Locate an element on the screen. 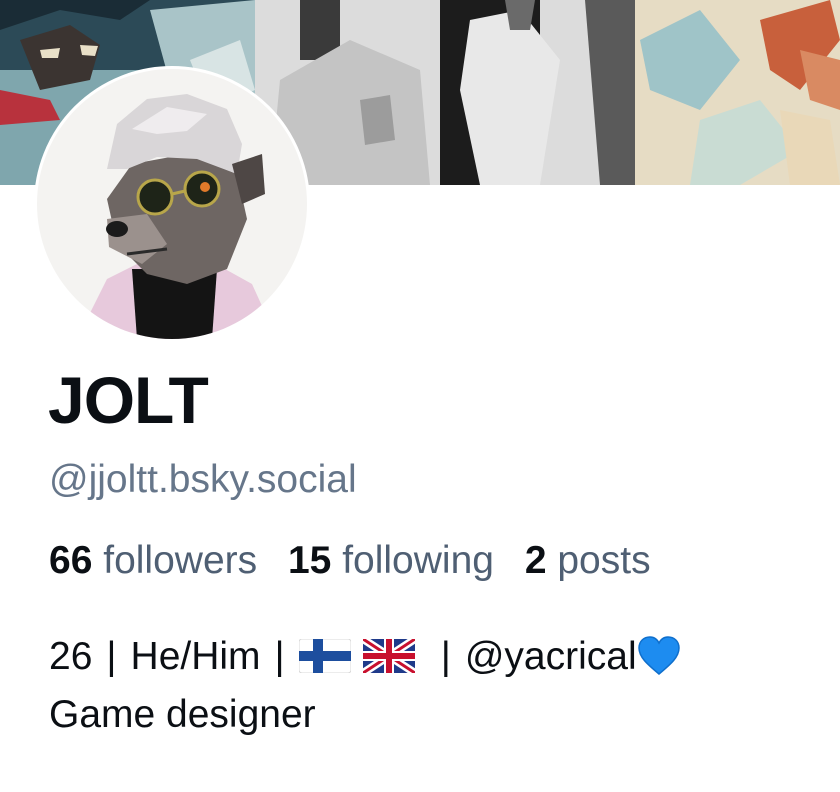  uk-flag-icon is located at coordinates (388, 655).